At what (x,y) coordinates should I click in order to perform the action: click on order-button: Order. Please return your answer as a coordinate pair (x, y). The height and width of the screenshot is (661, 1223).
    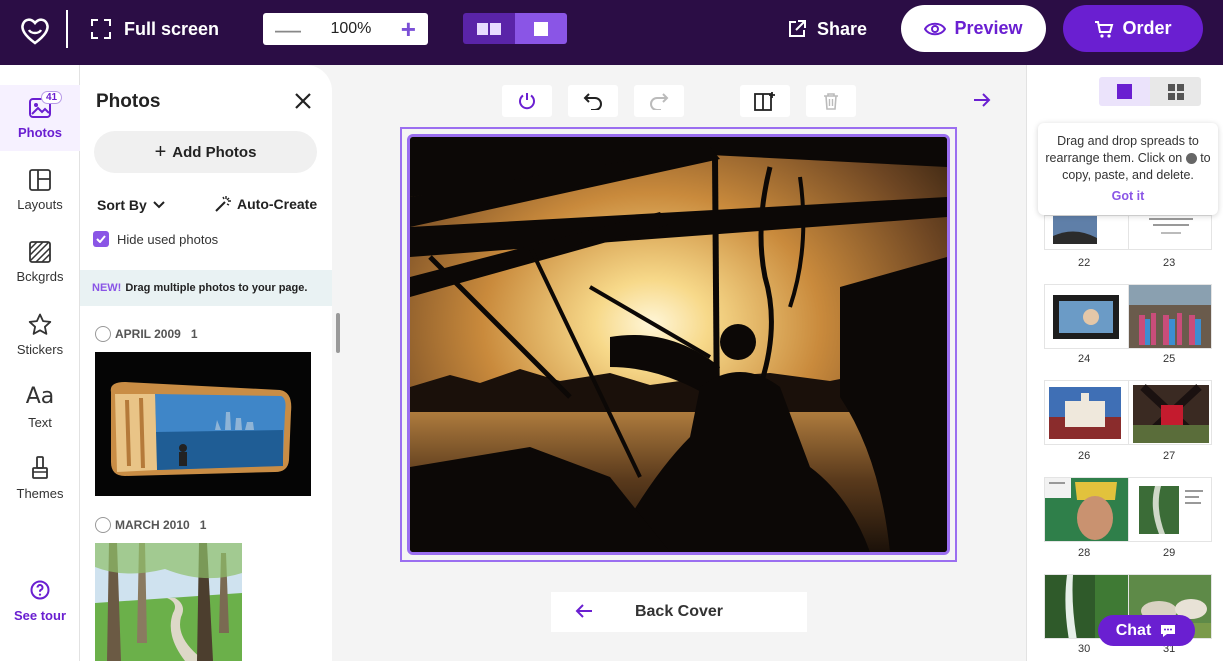
    Looking at the image, I should click on (1133, 28).